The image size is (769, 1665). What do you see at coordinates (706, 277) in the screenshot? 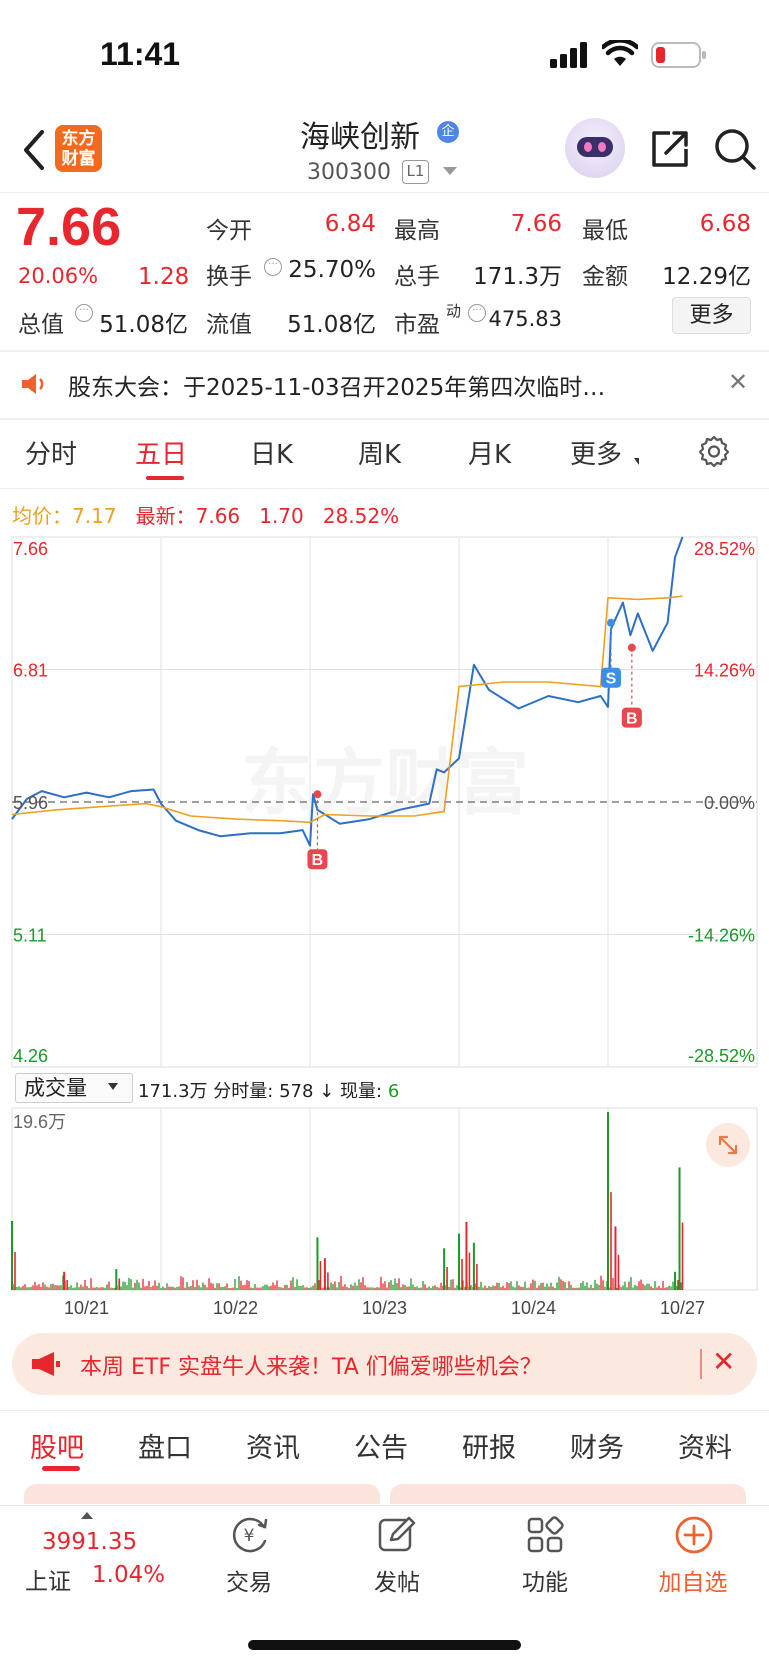
I see `amount-value: 12.29亿` at bounding box center [706, 277].